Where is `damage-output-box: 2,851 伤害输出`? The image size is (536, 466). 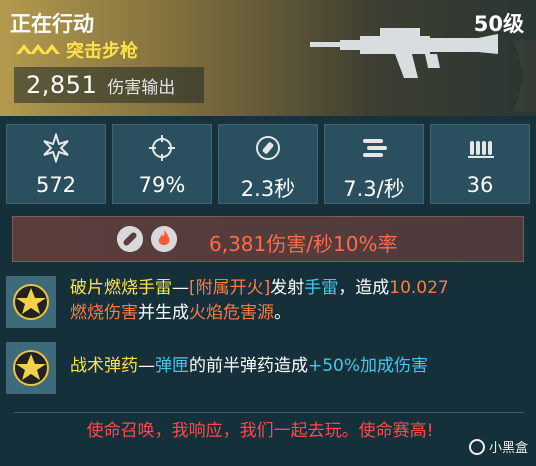
damage-output-box: 2,851 伤害输出 is located at coordinates (109, 85).